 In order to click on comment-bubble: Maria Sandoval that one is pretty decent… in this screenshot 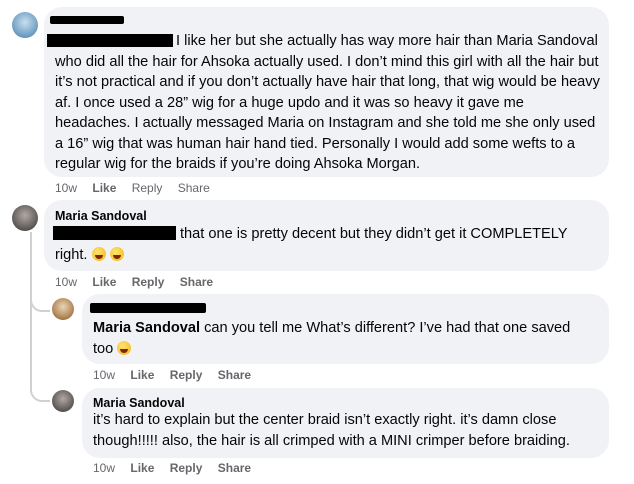, I will do `click(326, 235)`.